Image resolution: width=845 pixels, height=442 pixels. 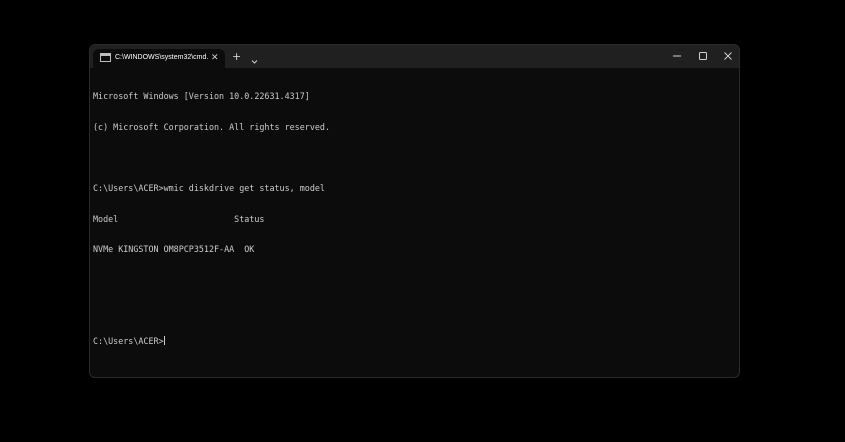 I want to click on chevron-down-icon, so click(x=254, y=58).